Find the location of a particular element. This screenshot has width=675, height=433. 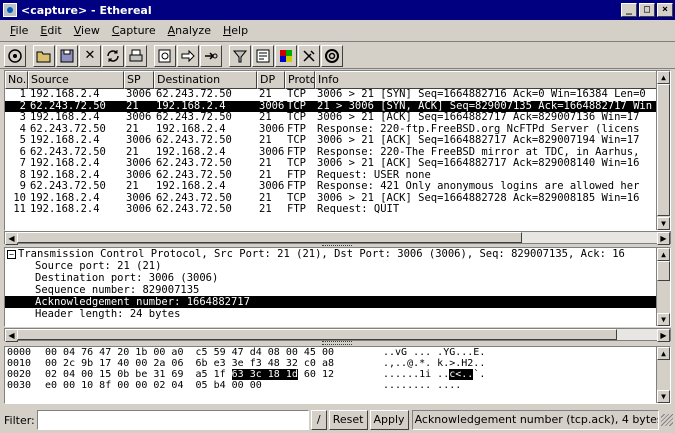

find-icon is located at coordinates (165, 55).